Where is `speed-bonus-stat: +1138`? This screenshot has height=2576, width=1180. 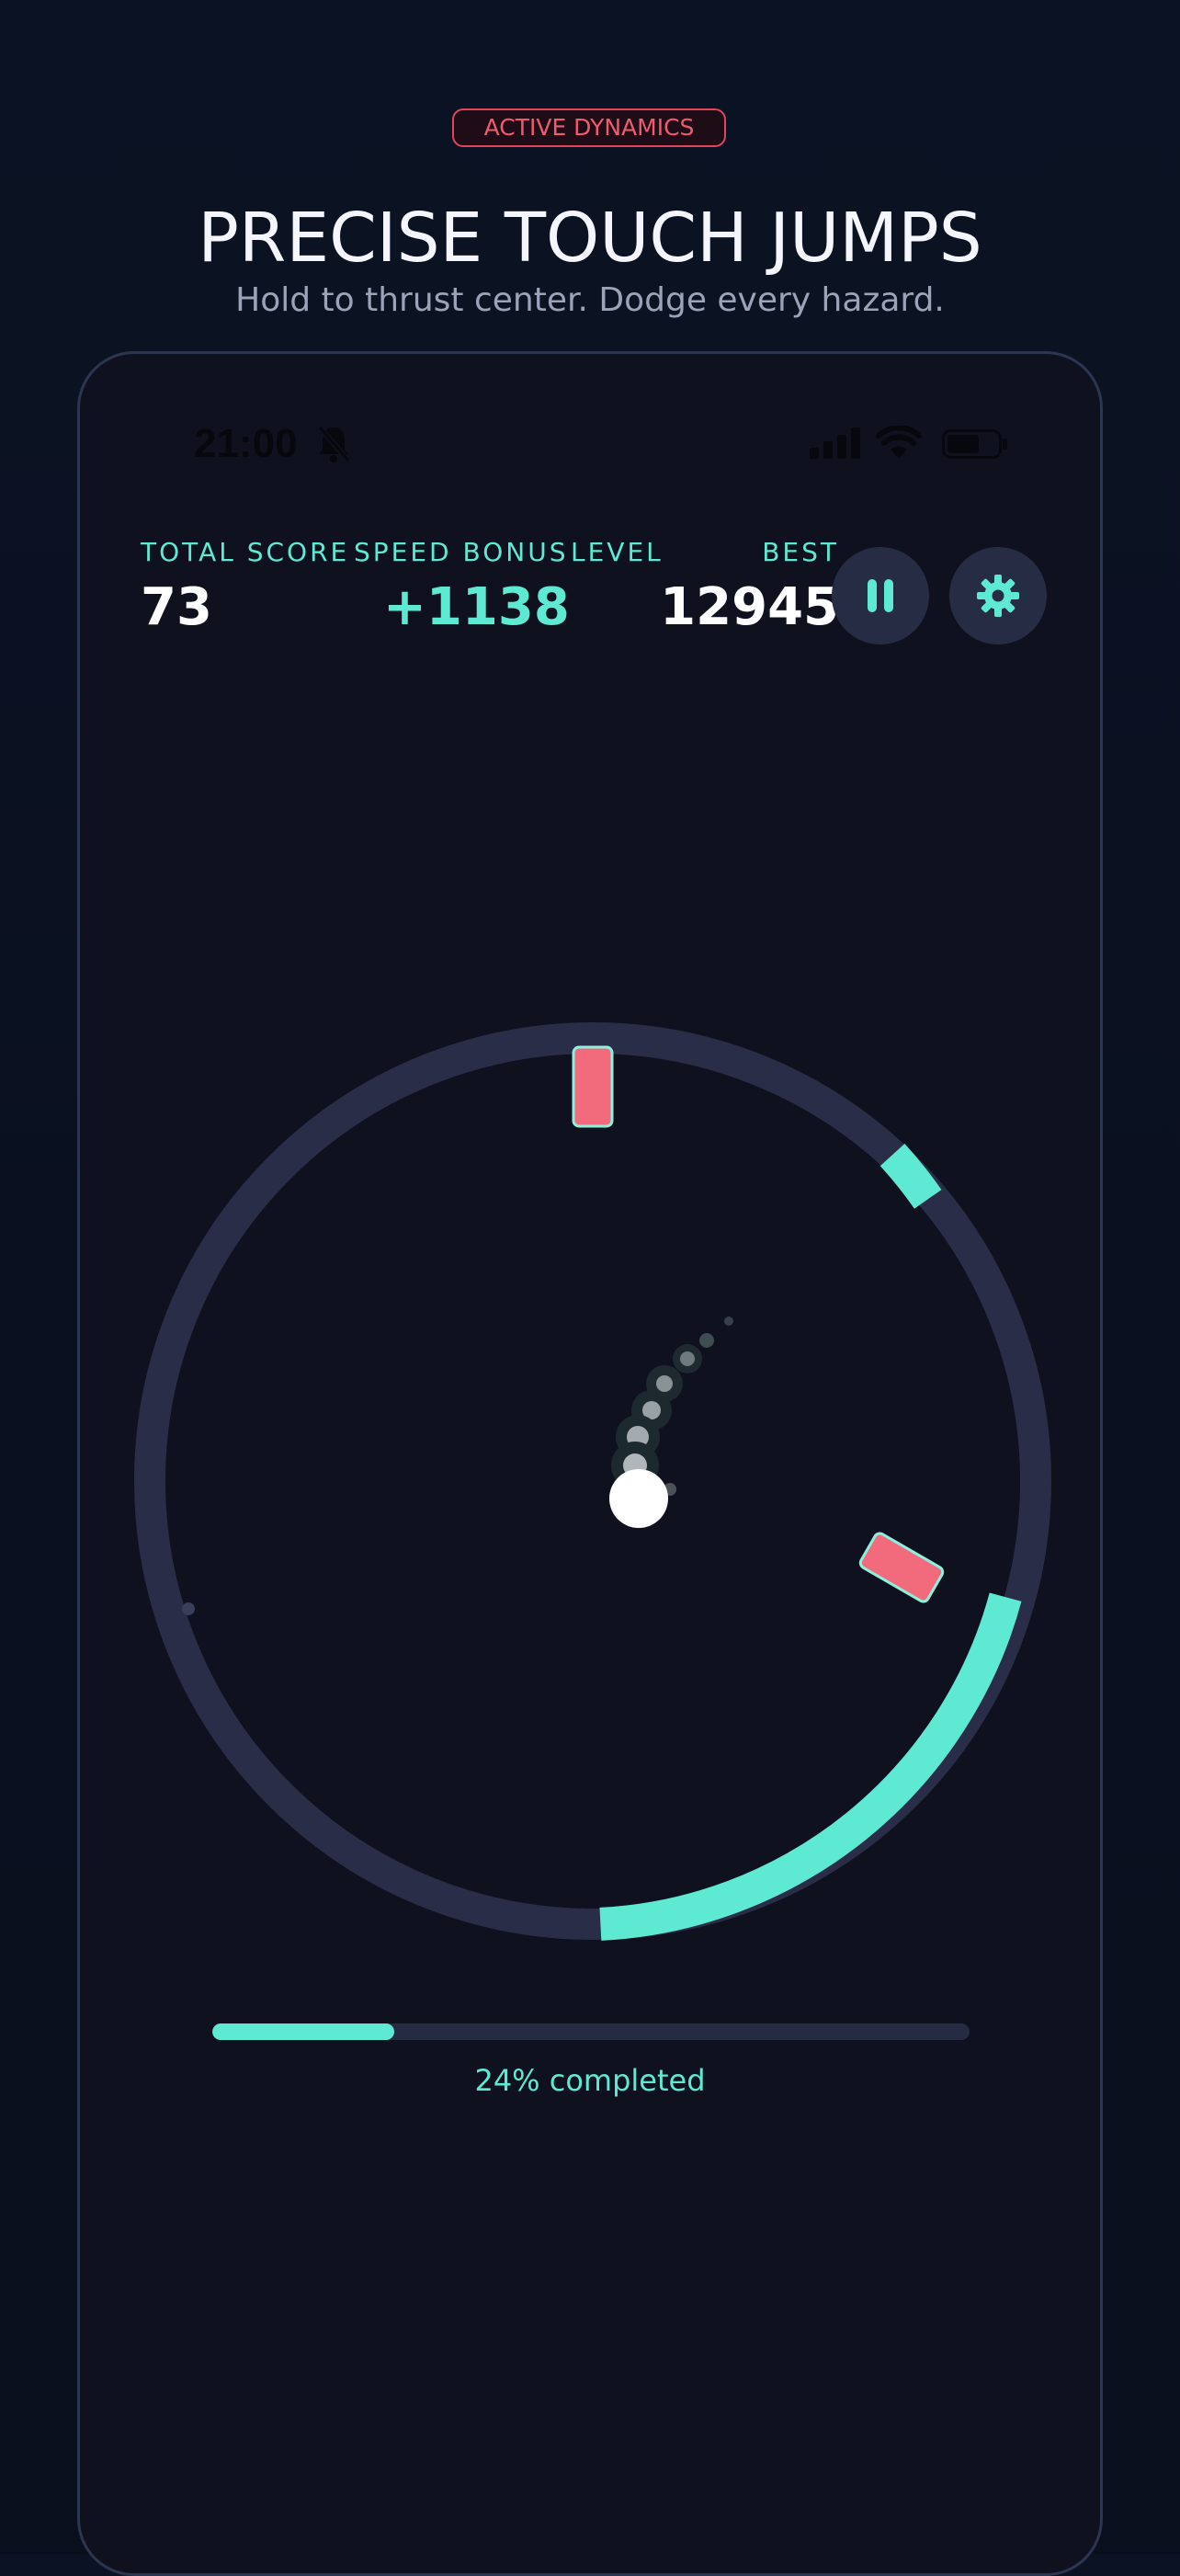 speed-bonus-stat: +1138 is located at coordinates (476, 589).